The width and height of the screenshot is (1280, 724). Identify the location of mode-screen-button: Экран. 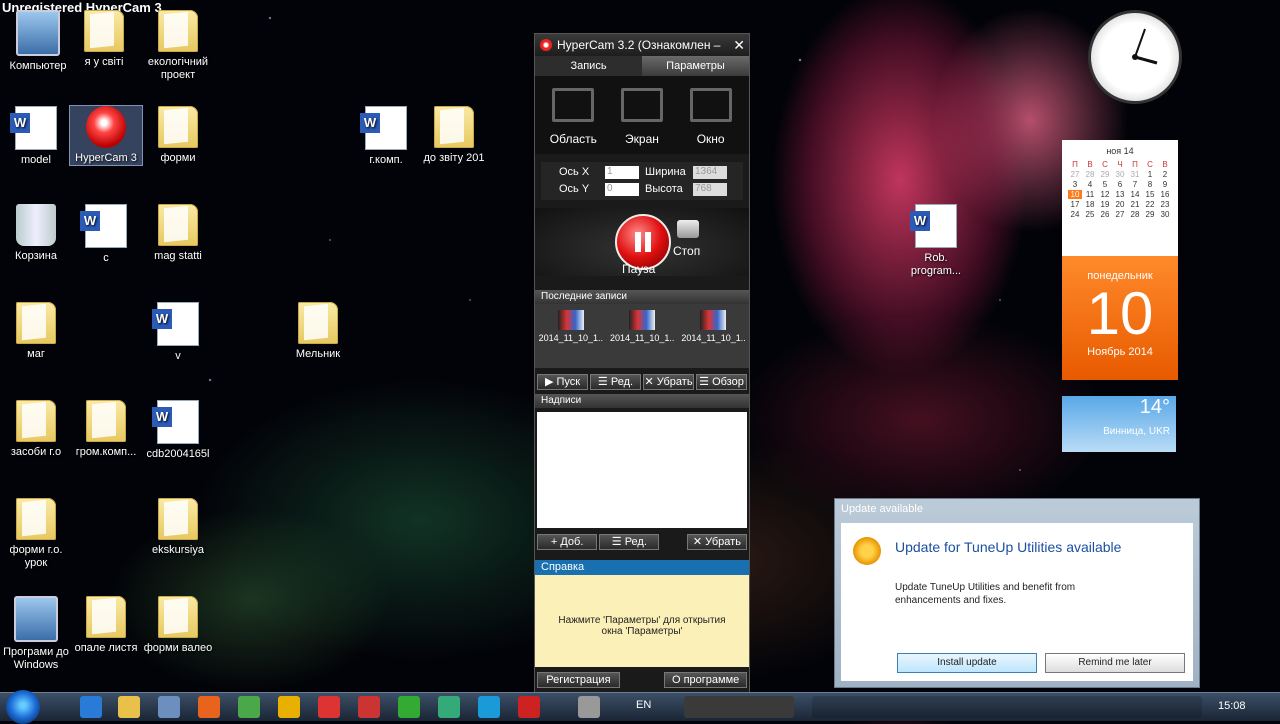
(642, 119).